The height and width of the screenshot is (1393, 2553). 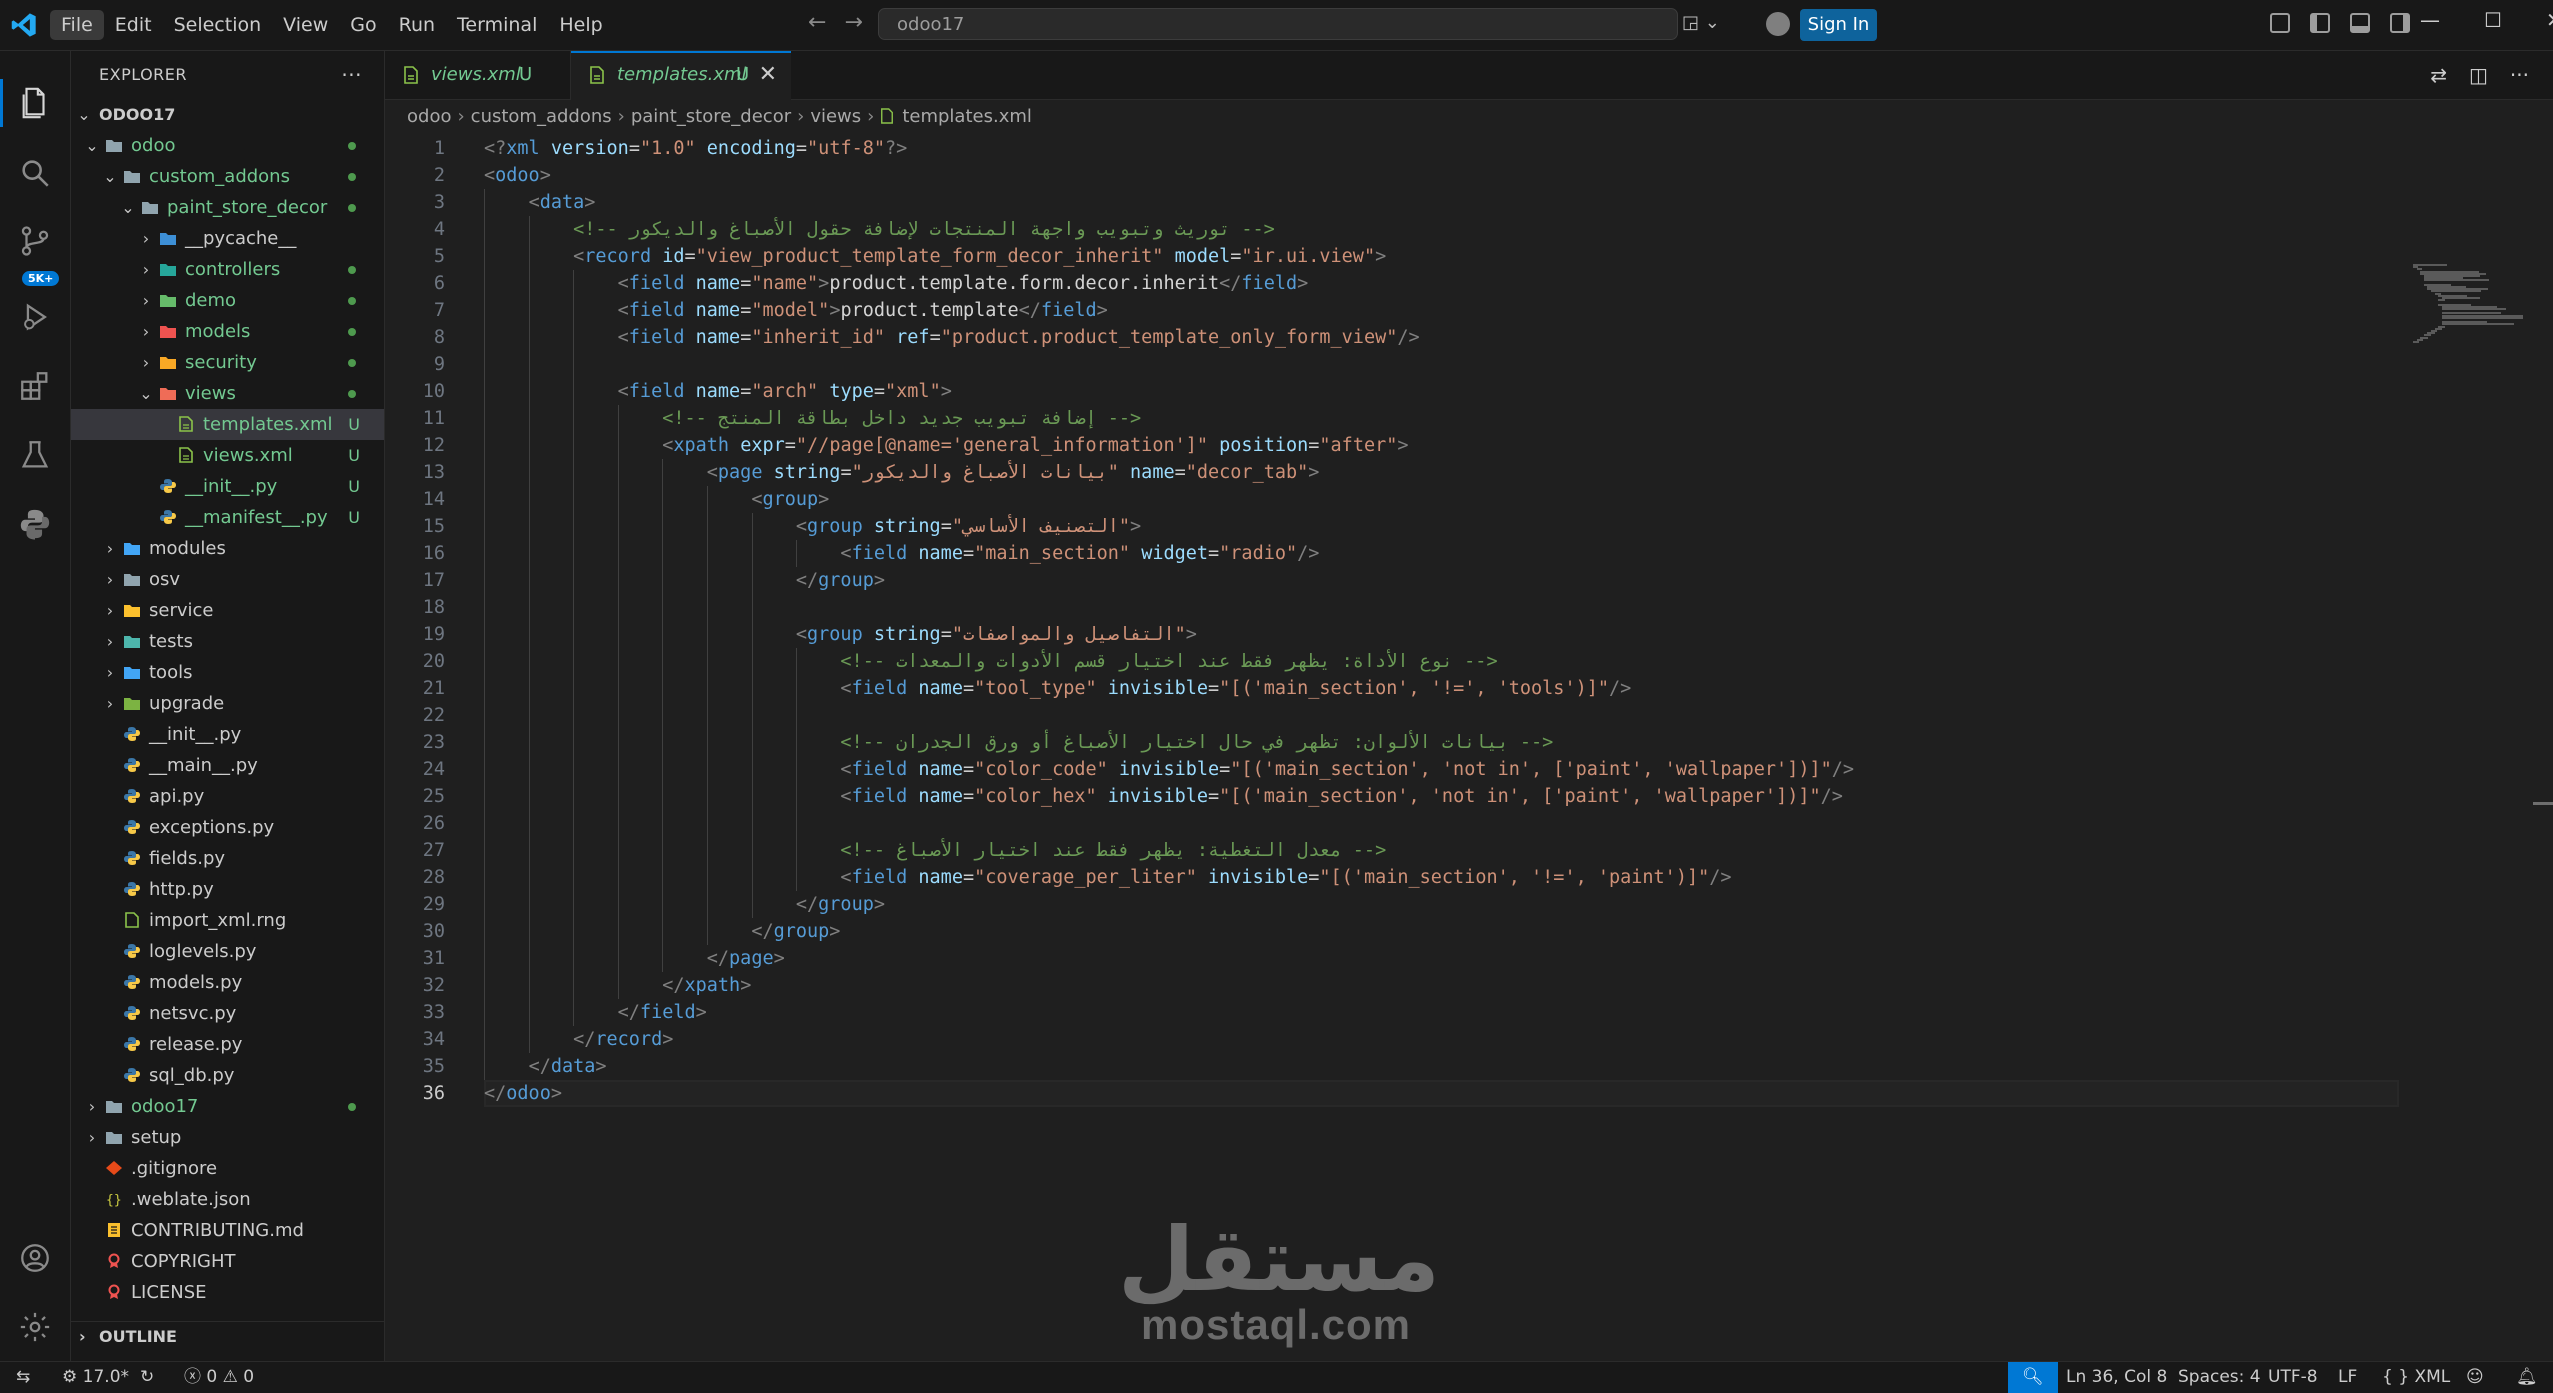 What do you see at coordinates (35, 455) in the screenshot?
I see `testing-icon` at bounding box center [35, 455].